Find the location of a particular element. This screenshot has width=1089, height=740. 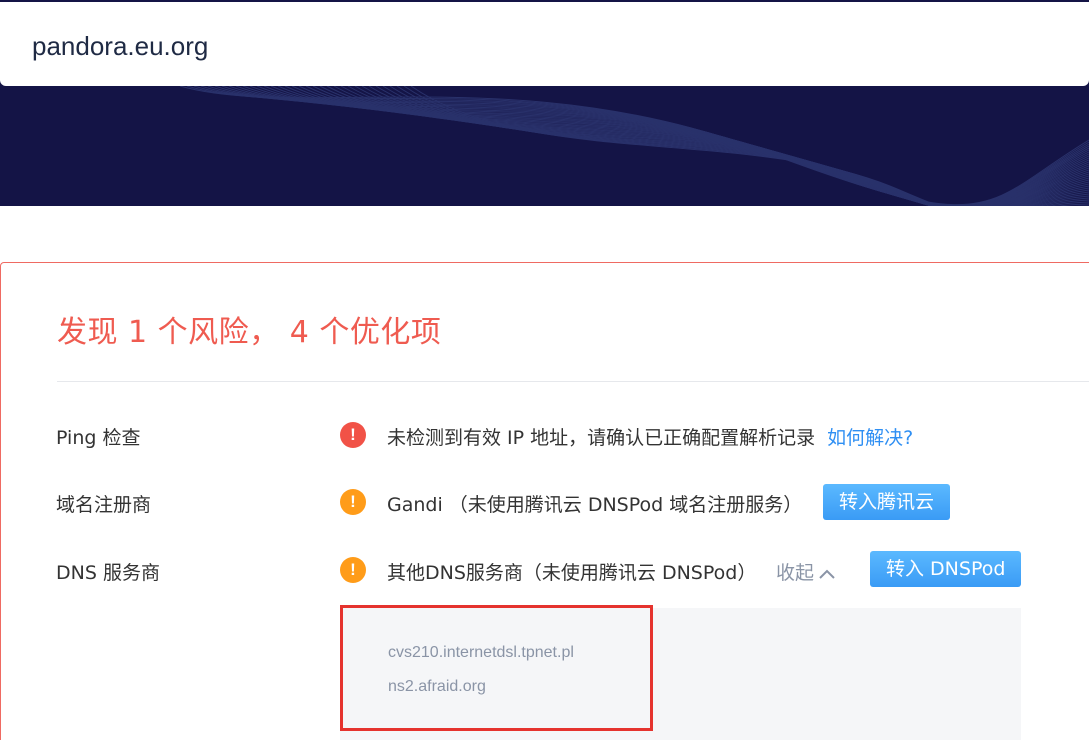

check-label: DNS 服务商 is located at coordinates (108, 573).